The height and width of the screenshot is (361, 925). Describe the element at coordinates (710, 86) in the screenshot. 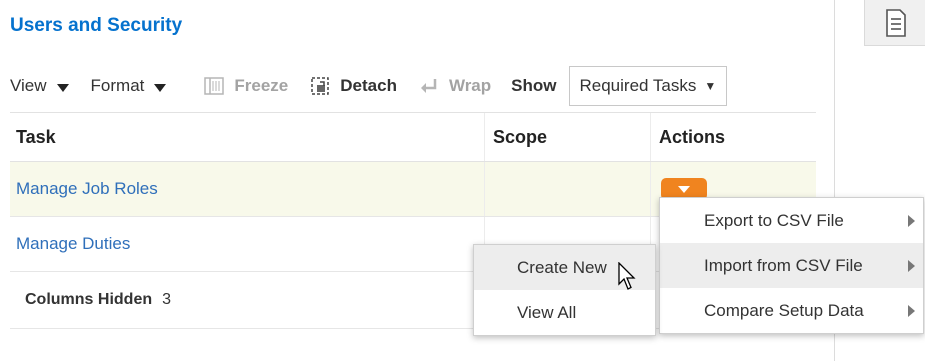

I see `dropdown-arrow-icon: ▼` at that location.